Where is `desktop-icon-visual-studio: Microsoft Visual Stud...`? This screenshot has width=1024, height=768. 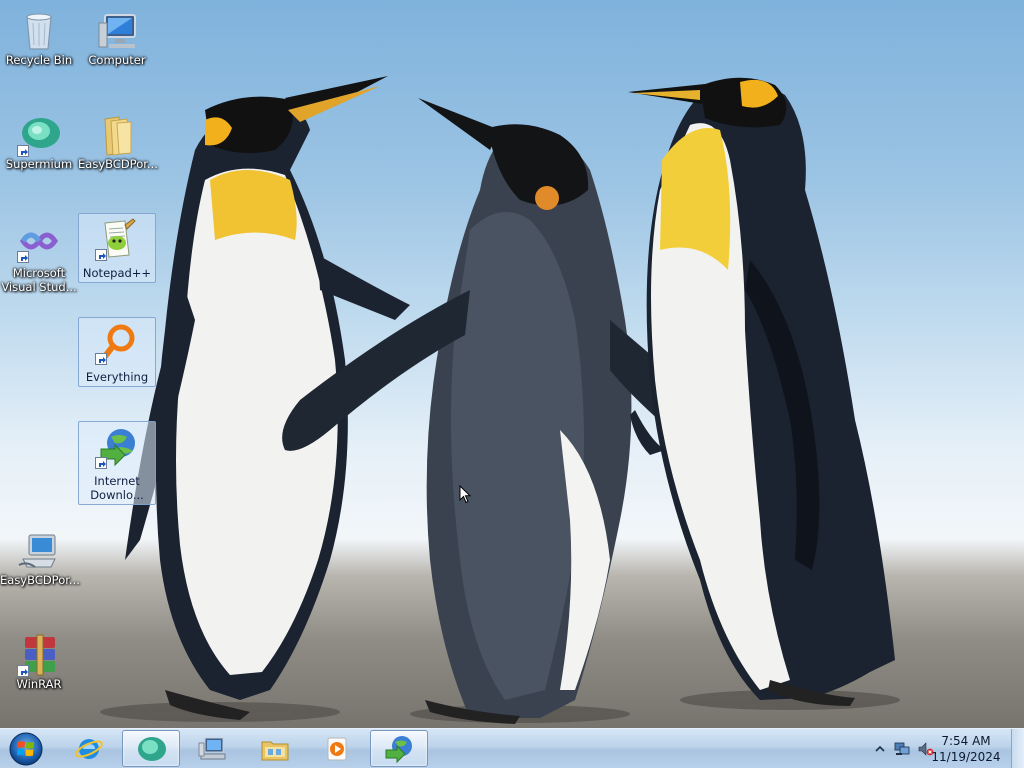
desktop-icon-visual-studio: Microsoft Visual Stud... is located at coordinates (39, 256).